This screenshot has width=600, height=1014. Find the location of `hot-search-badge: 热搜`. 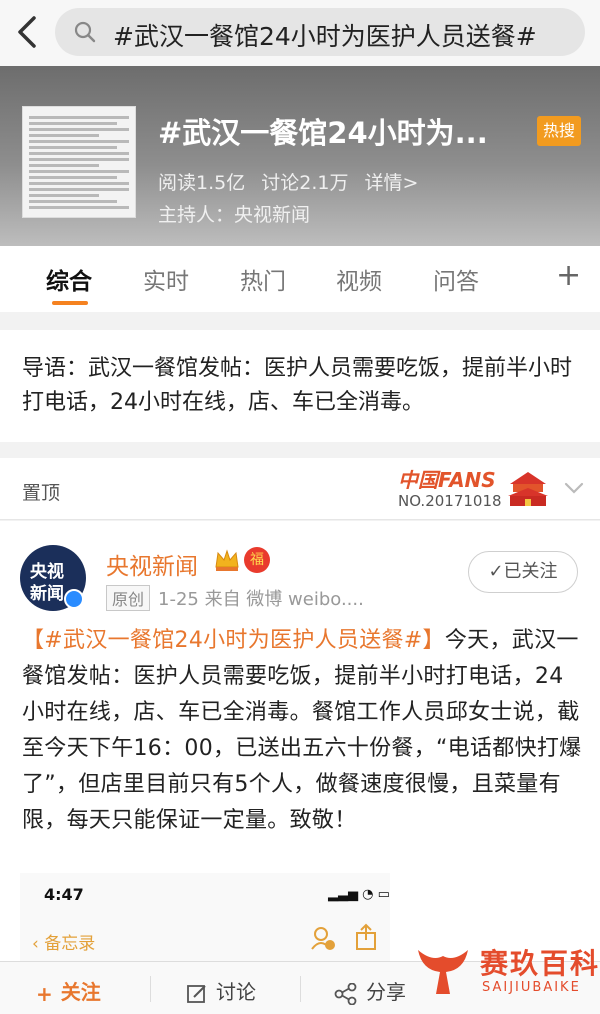

hot-search-badge: 热搜 is located at coordinates (559, 131).